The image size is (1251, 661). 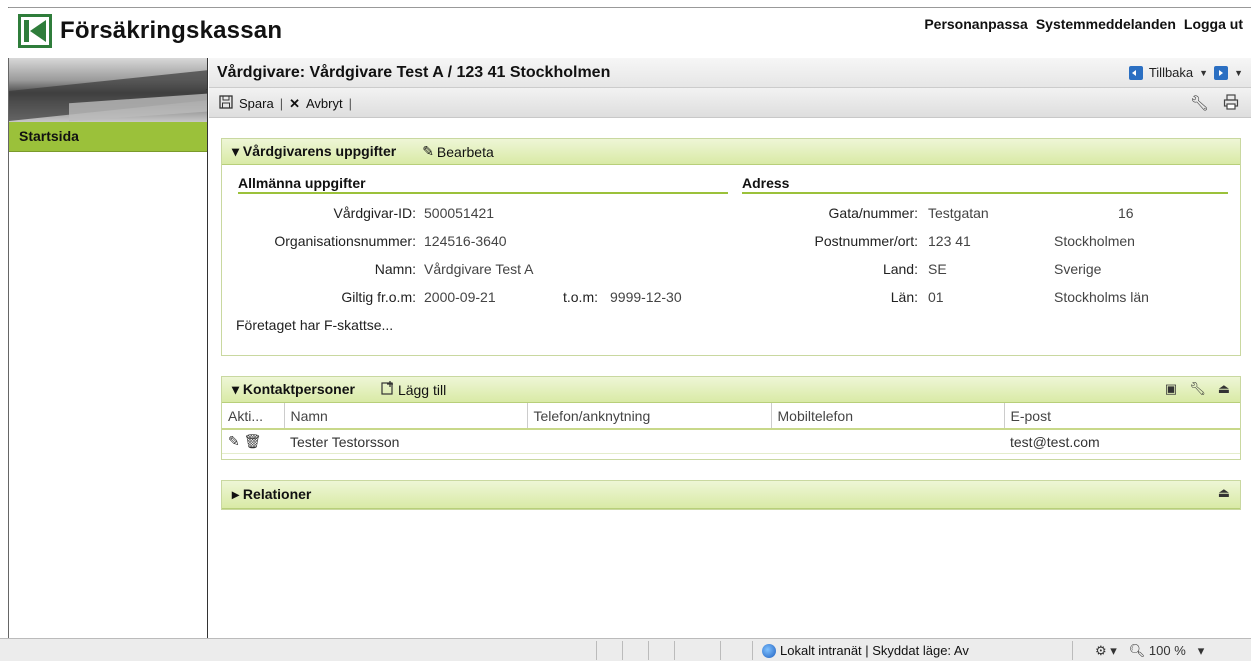 I want to click on contact-email-link: test@test.com, so click(x=1122, y=441).